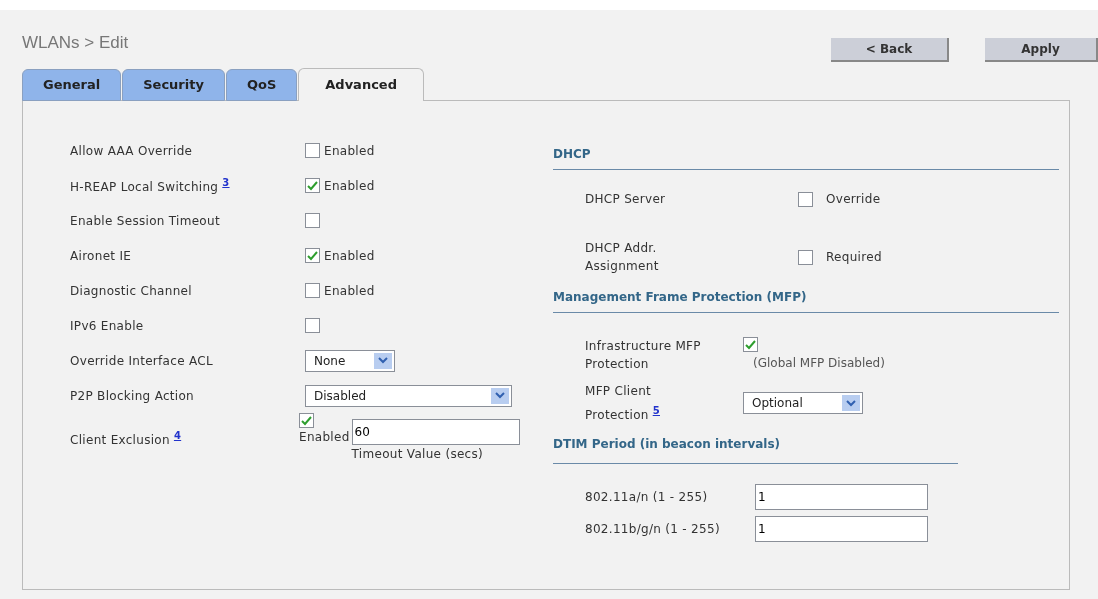 The image size is (1098, 599). What do you see at coordinates (643, 355) in the screenshot?
I see `setting-label: Infrastructure MFP Protection` at bounding box center [643, 355].